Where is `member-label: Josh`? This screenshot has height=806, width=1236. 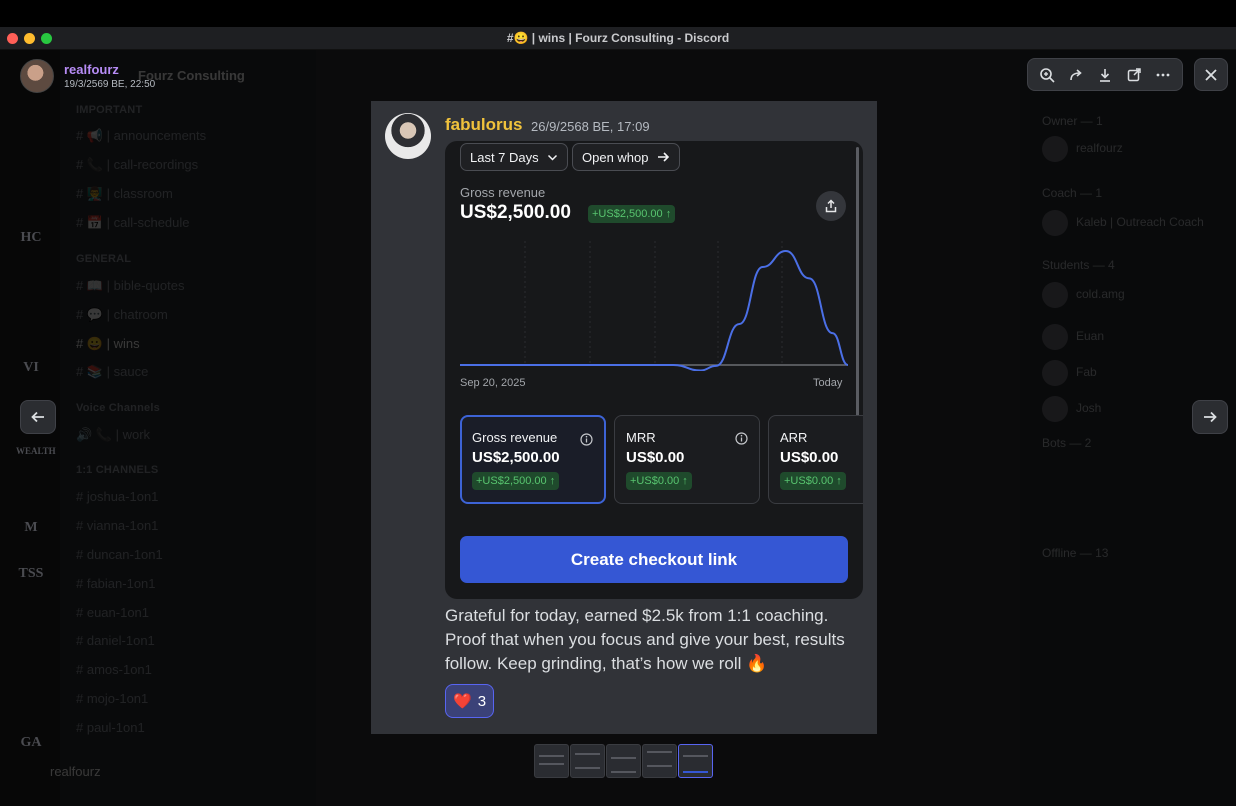 member-label: Josh is located at coordinates (1089, 408).